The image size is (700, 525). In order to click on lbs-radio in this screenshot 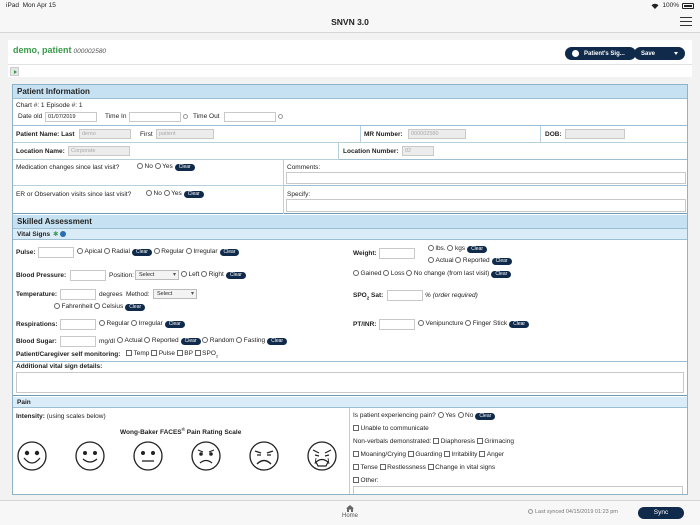, I will do `click(431, 248)`.